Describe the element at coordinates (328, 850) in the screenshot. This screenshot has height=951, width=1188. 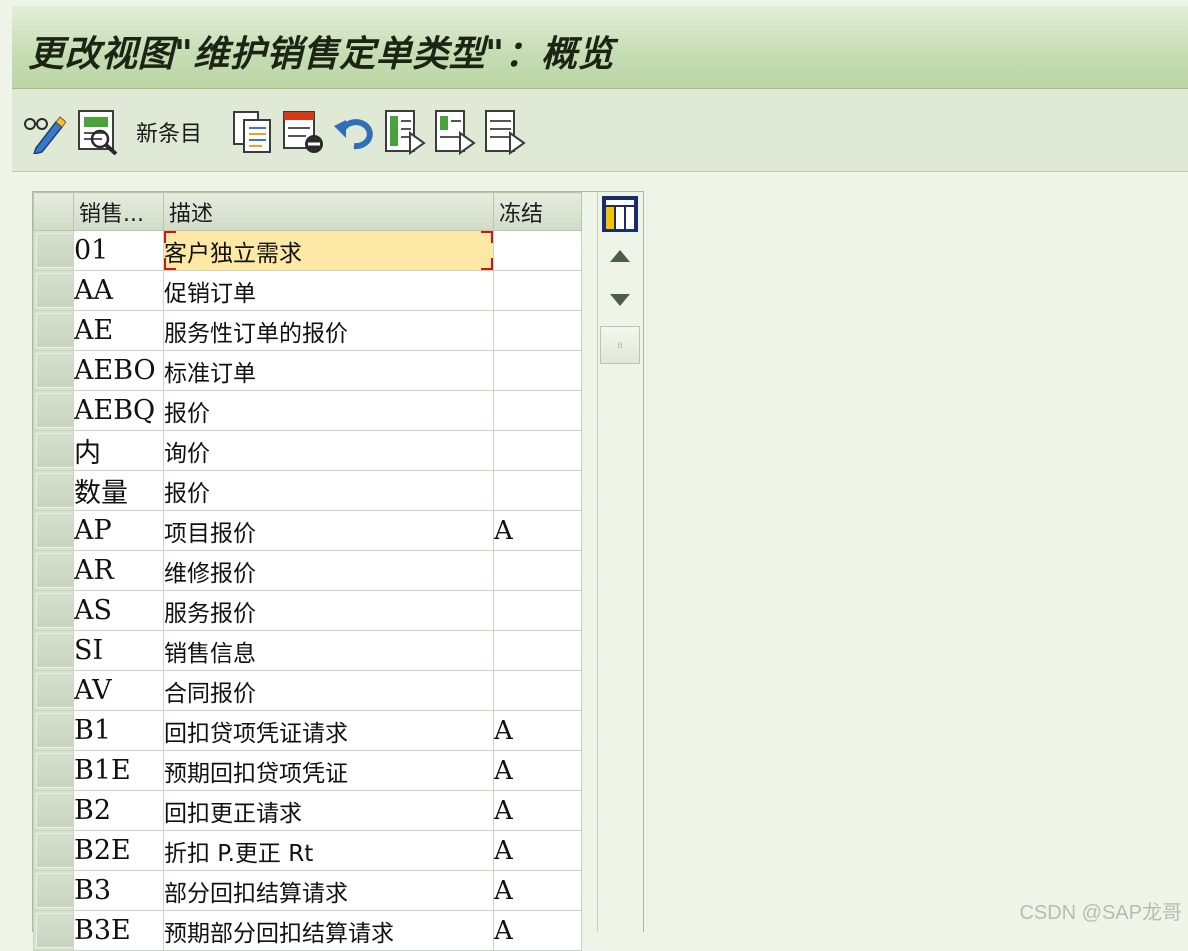
I see `cell-description: 折扣 P.更正 Rt` at that location.